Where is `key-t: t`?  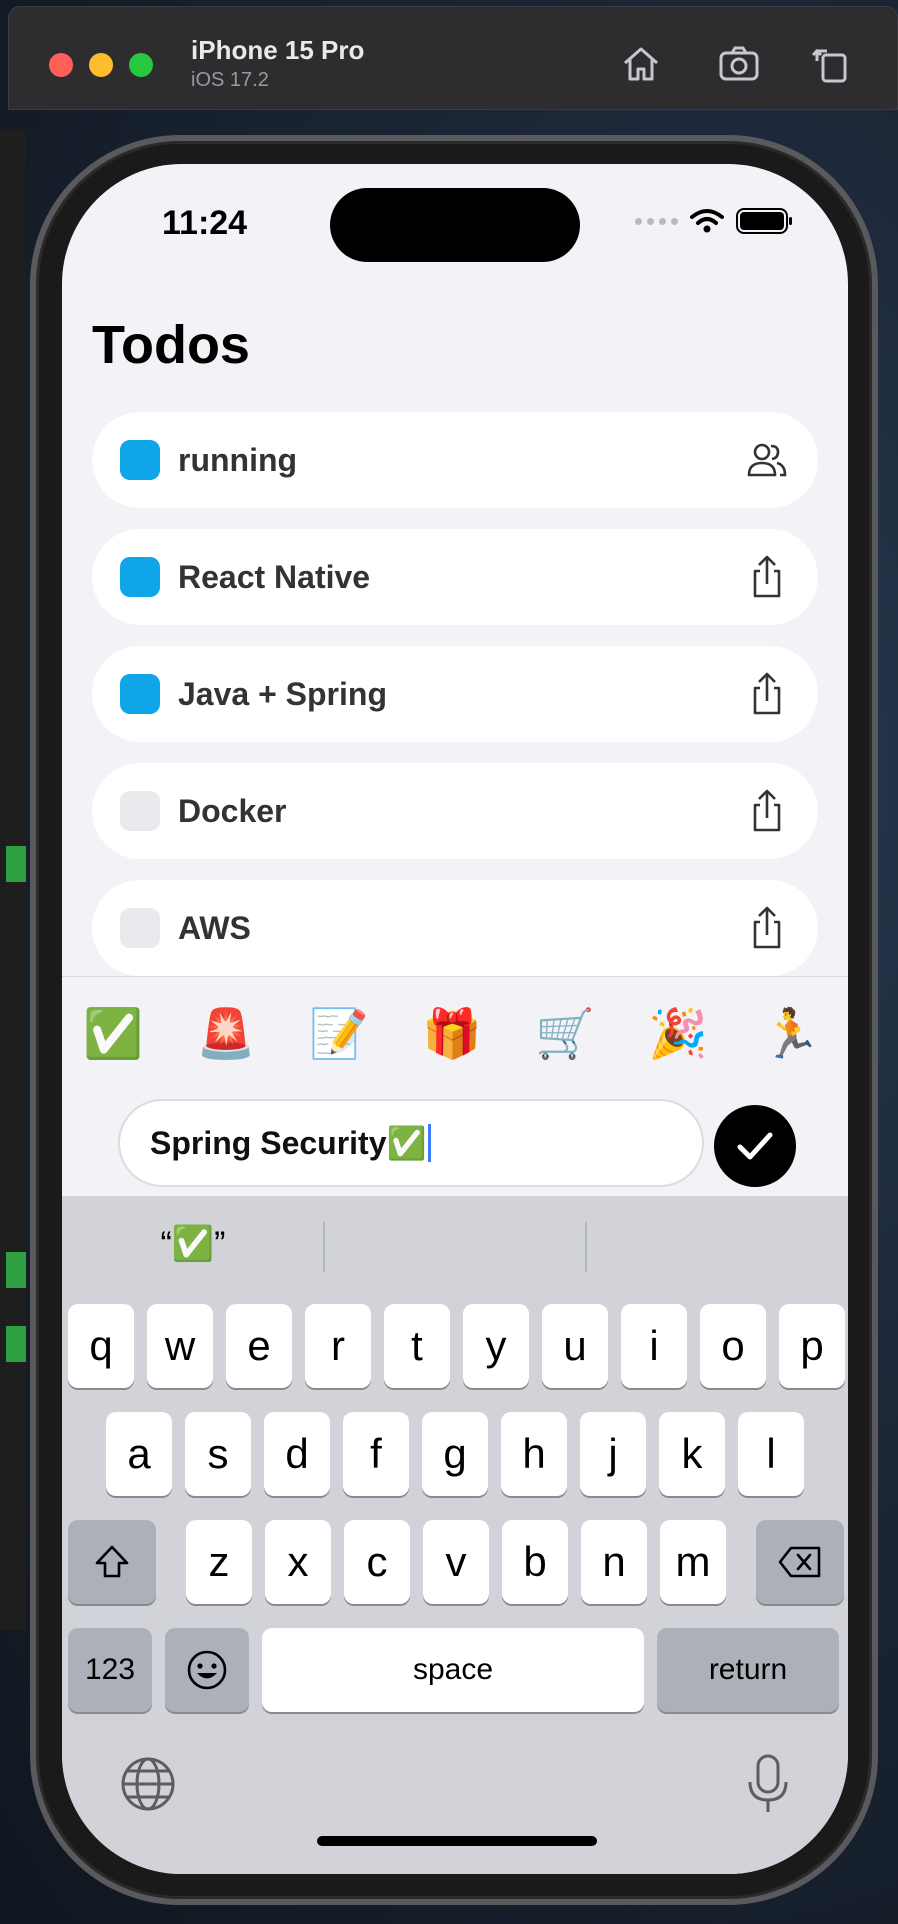 key-t: t is located at coordinates (417, 1346).